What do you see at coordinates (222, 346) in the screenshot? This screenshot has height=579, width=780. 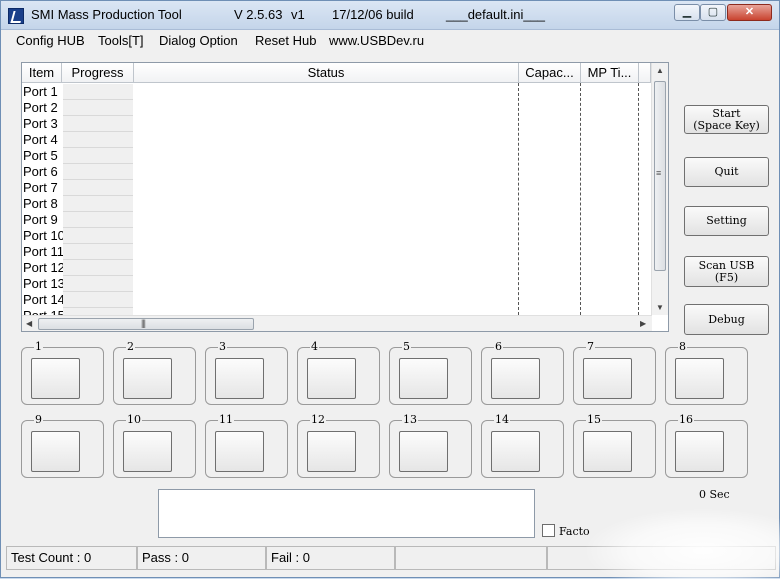 I see `port-number: 3` at bounding box center [222, 346].